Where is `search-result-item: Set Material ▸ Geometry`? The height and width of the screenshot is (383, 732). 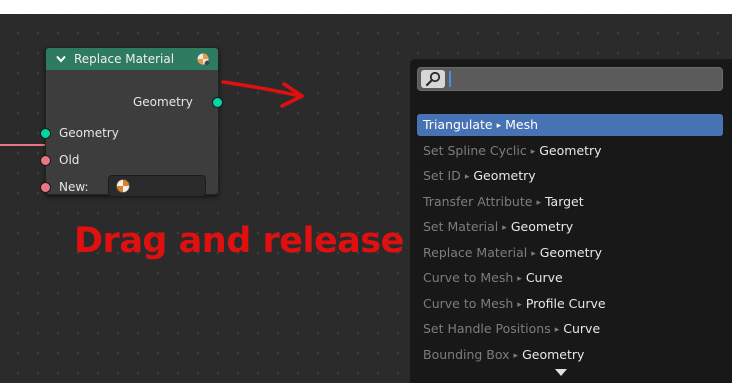 search-result-item: Set Material ▸ Geometry is located at coordinates (570, 227).